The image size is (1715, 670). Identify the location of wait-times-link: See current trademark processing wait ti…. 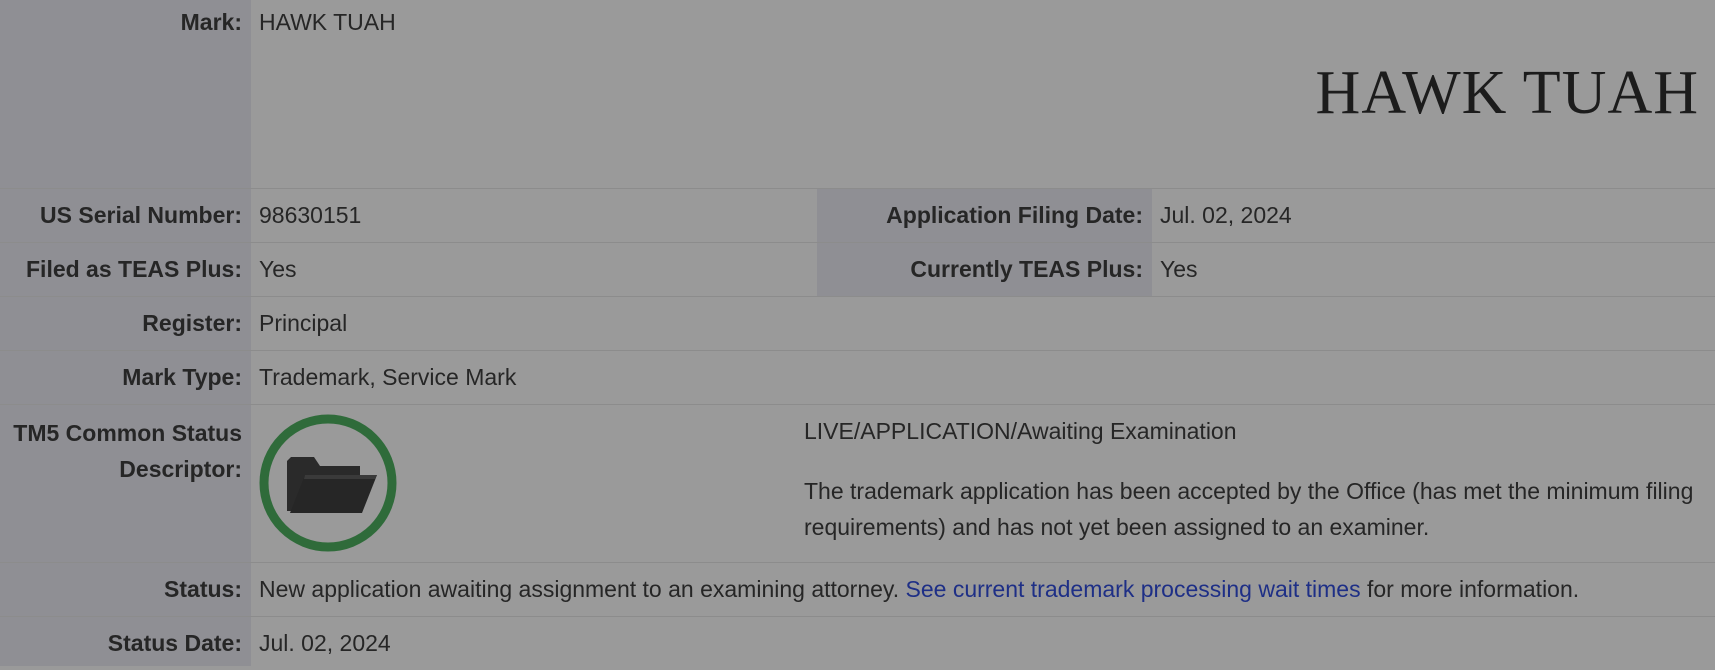
(1133, 589).